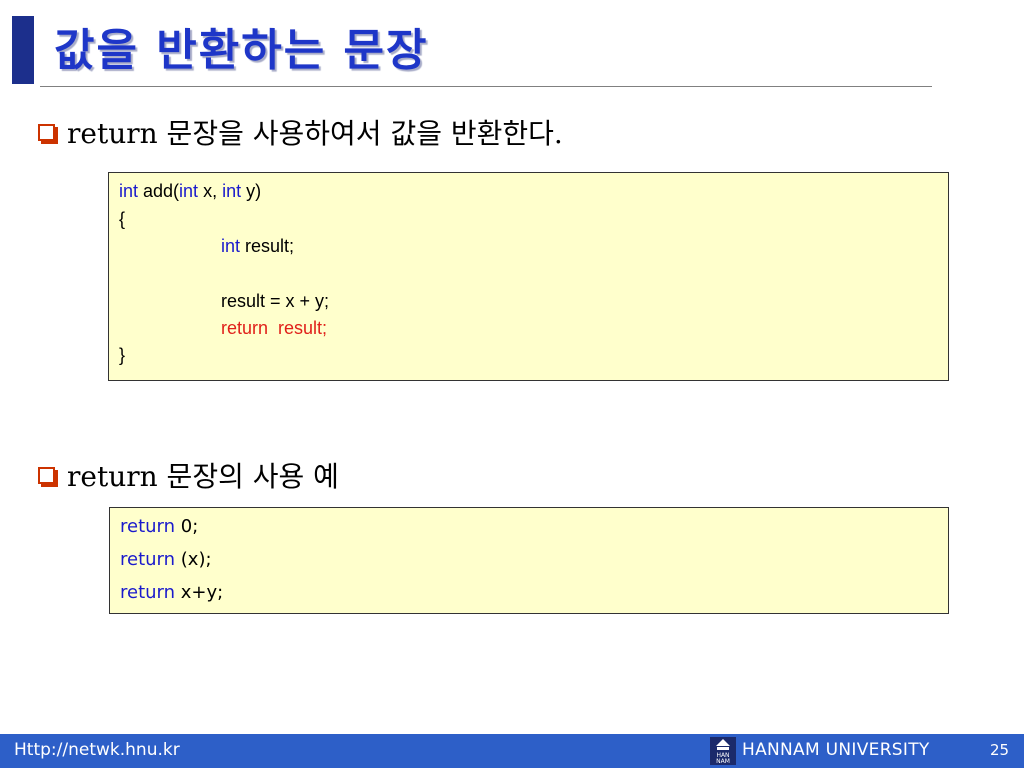  I want to click on page-number: 25, so click(1000, 750).